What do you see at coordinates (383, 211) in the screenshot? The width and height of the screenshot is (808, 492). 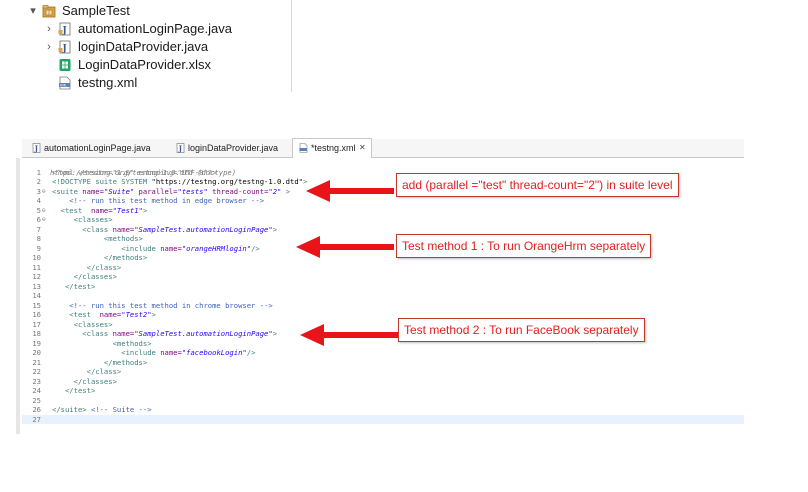 I see `code-line: 5 ⊖ <test name="Test1">` at bounding box center [383, 211].